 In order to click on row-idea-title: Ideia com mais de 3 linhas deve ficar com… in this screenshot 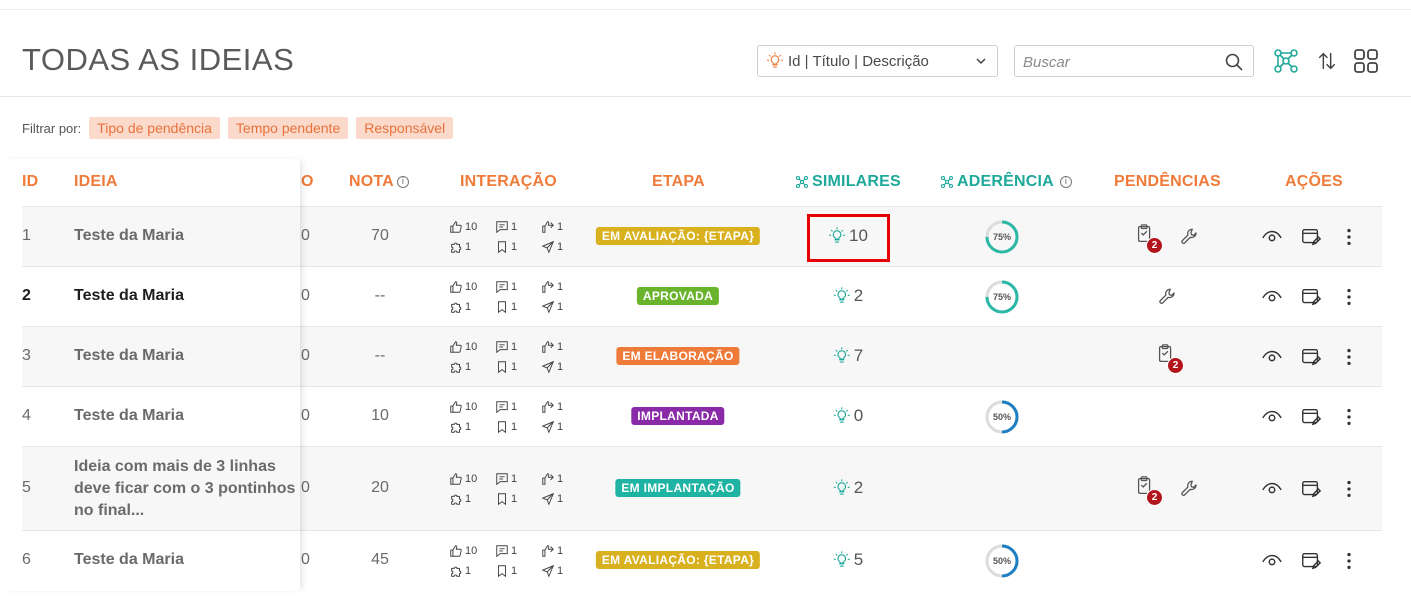, I will do `click(185, 489)`.